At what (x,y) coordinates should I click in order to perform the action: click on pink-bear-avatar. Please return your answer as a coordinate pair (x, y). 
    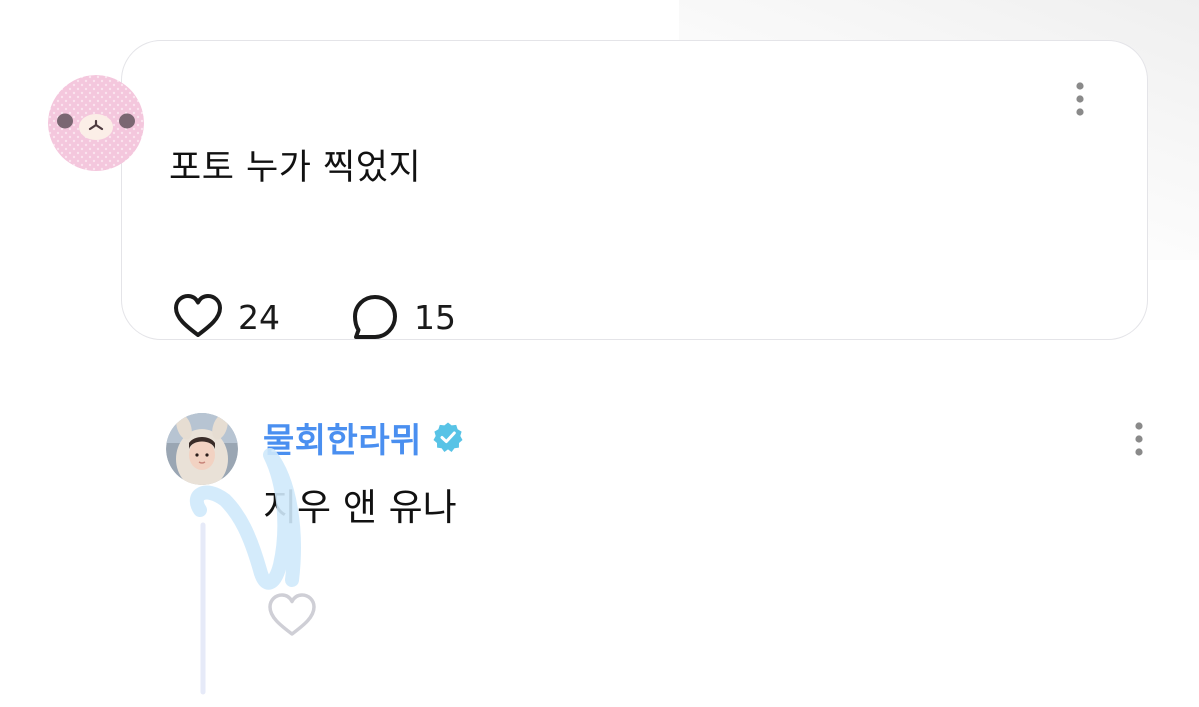
    Looking at the image, I should click on (96, 123).